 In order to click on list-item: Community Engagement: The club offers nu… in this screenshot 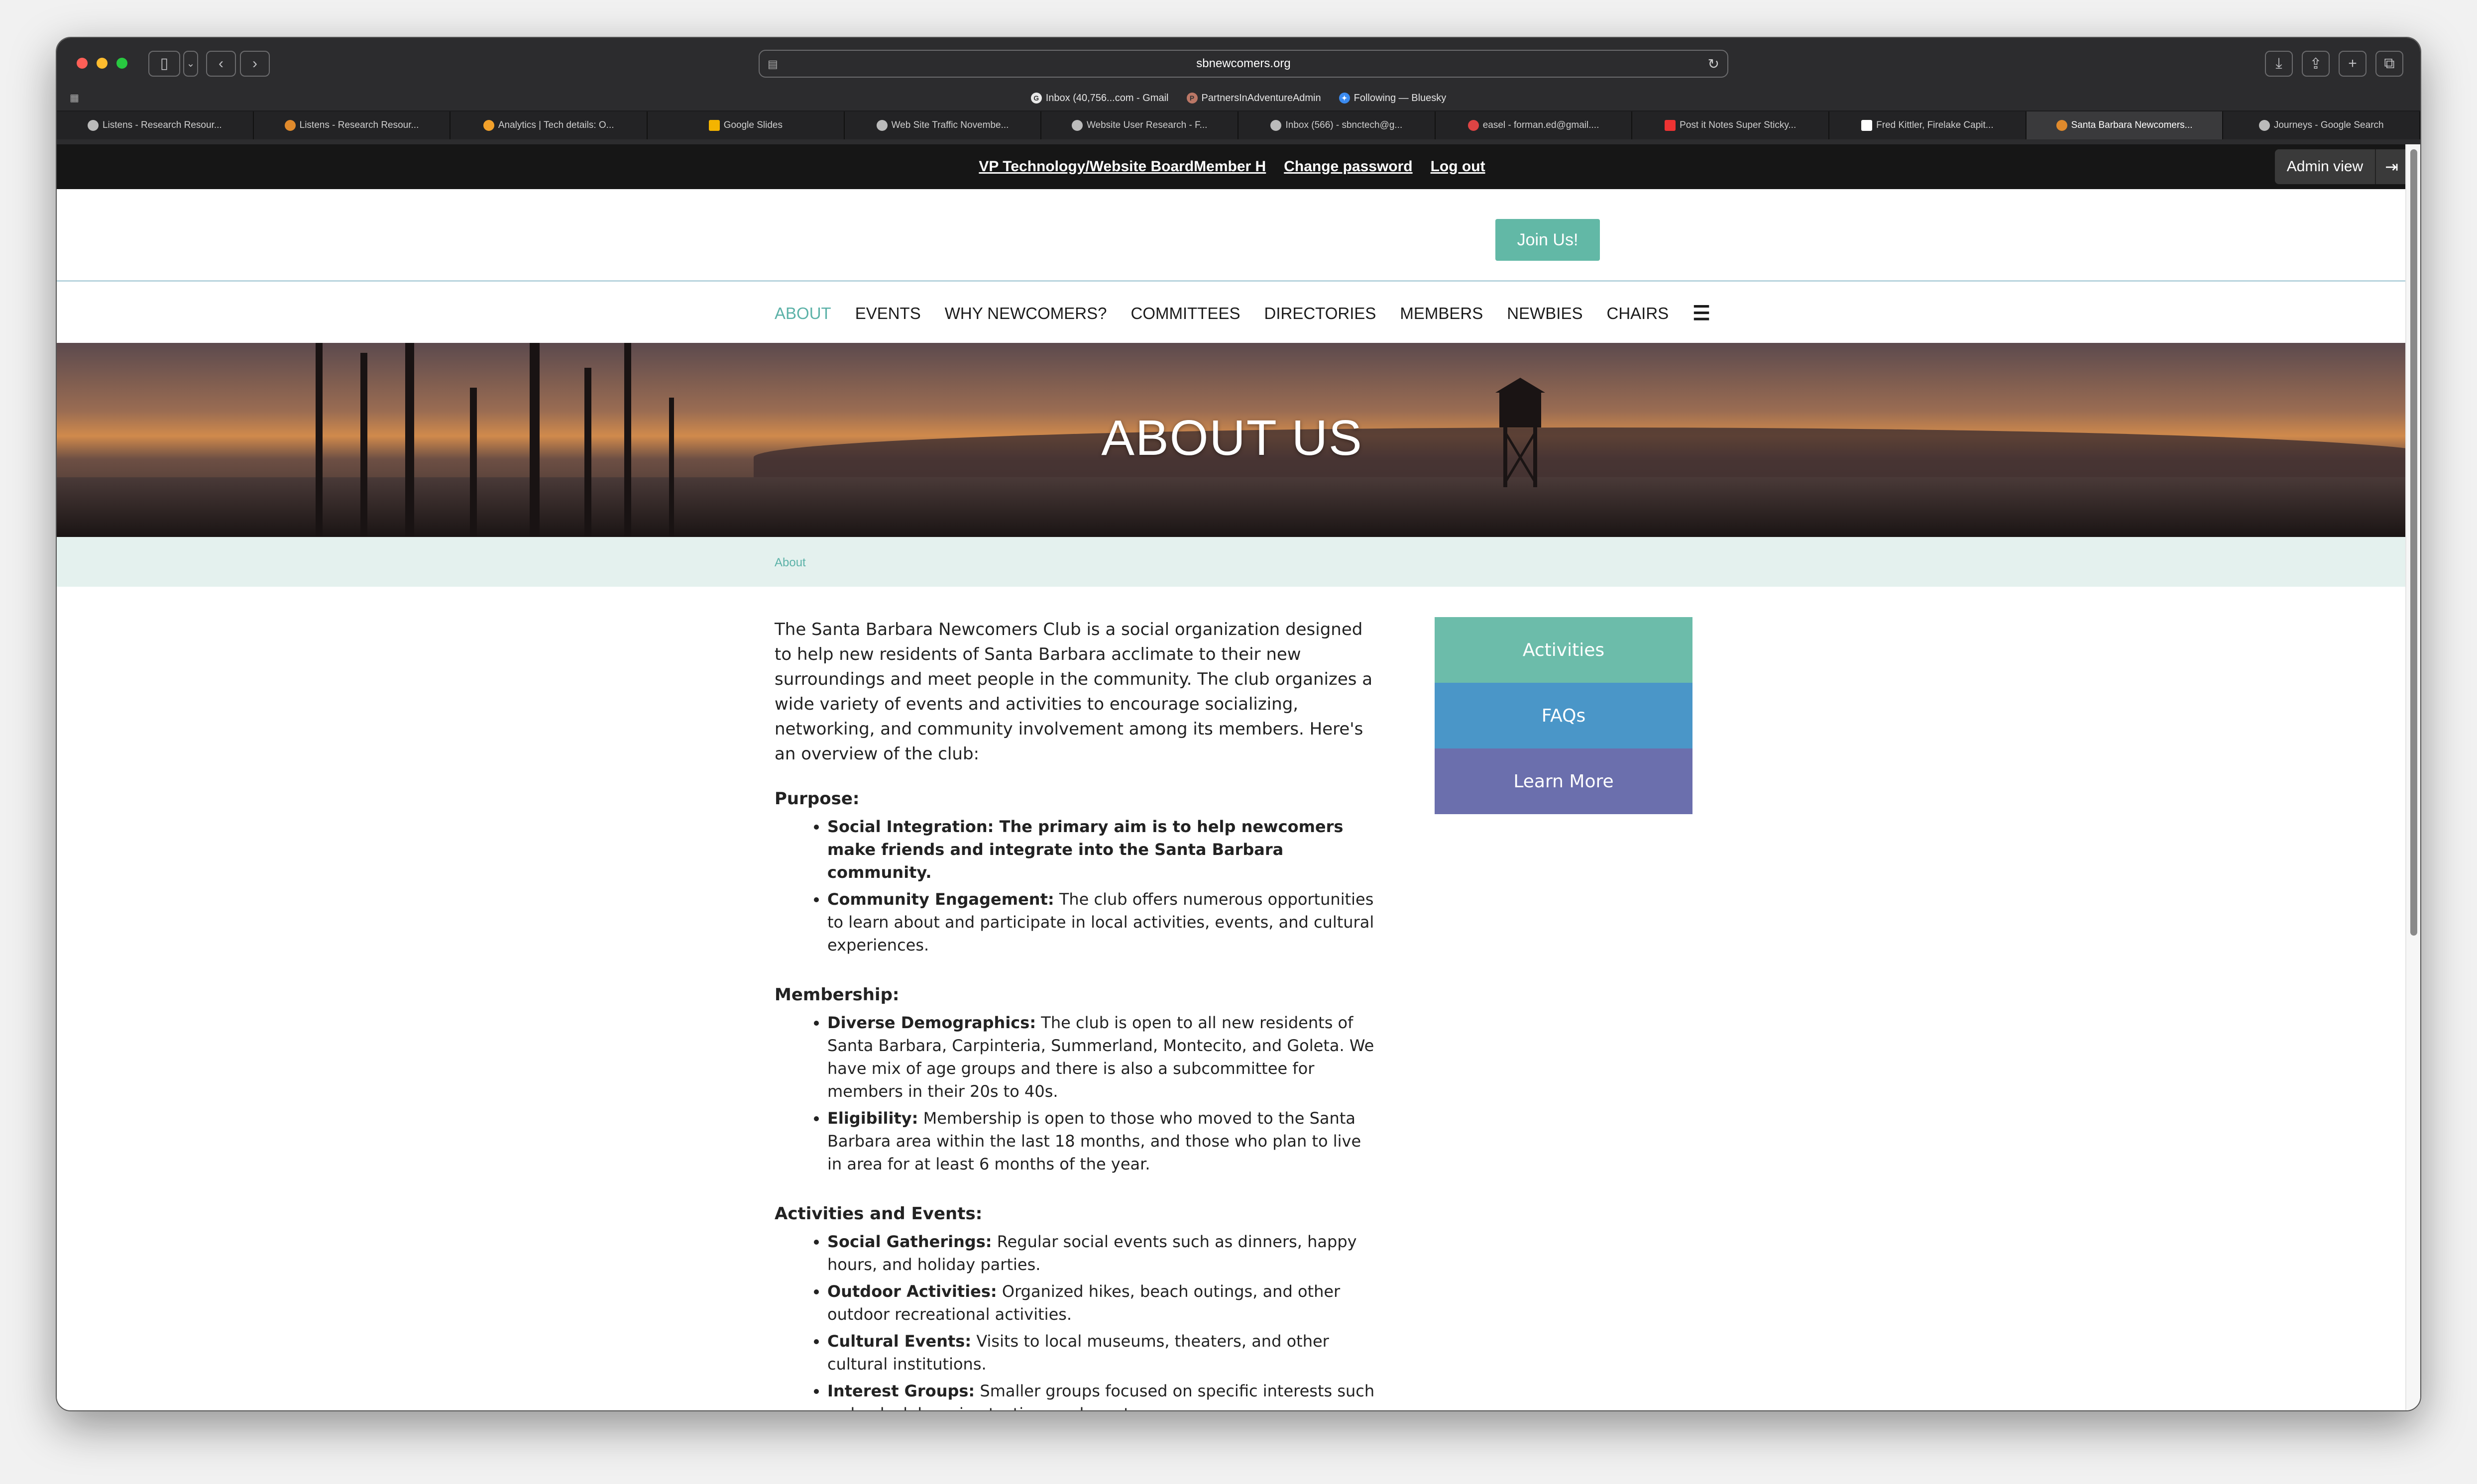, I will do `click(1102, 922)`.